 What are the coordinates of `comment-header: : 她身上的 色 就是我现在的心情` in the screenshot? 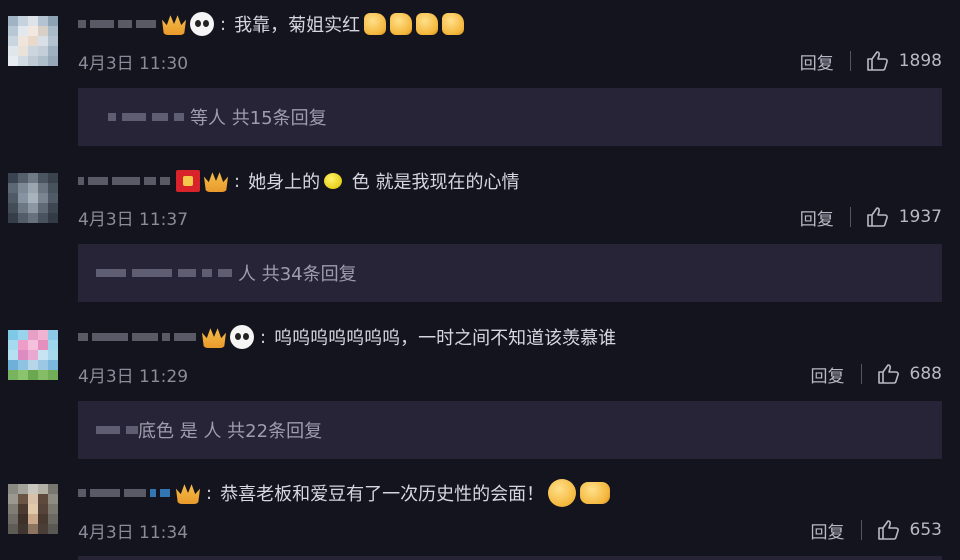 It's located at (299, 181).